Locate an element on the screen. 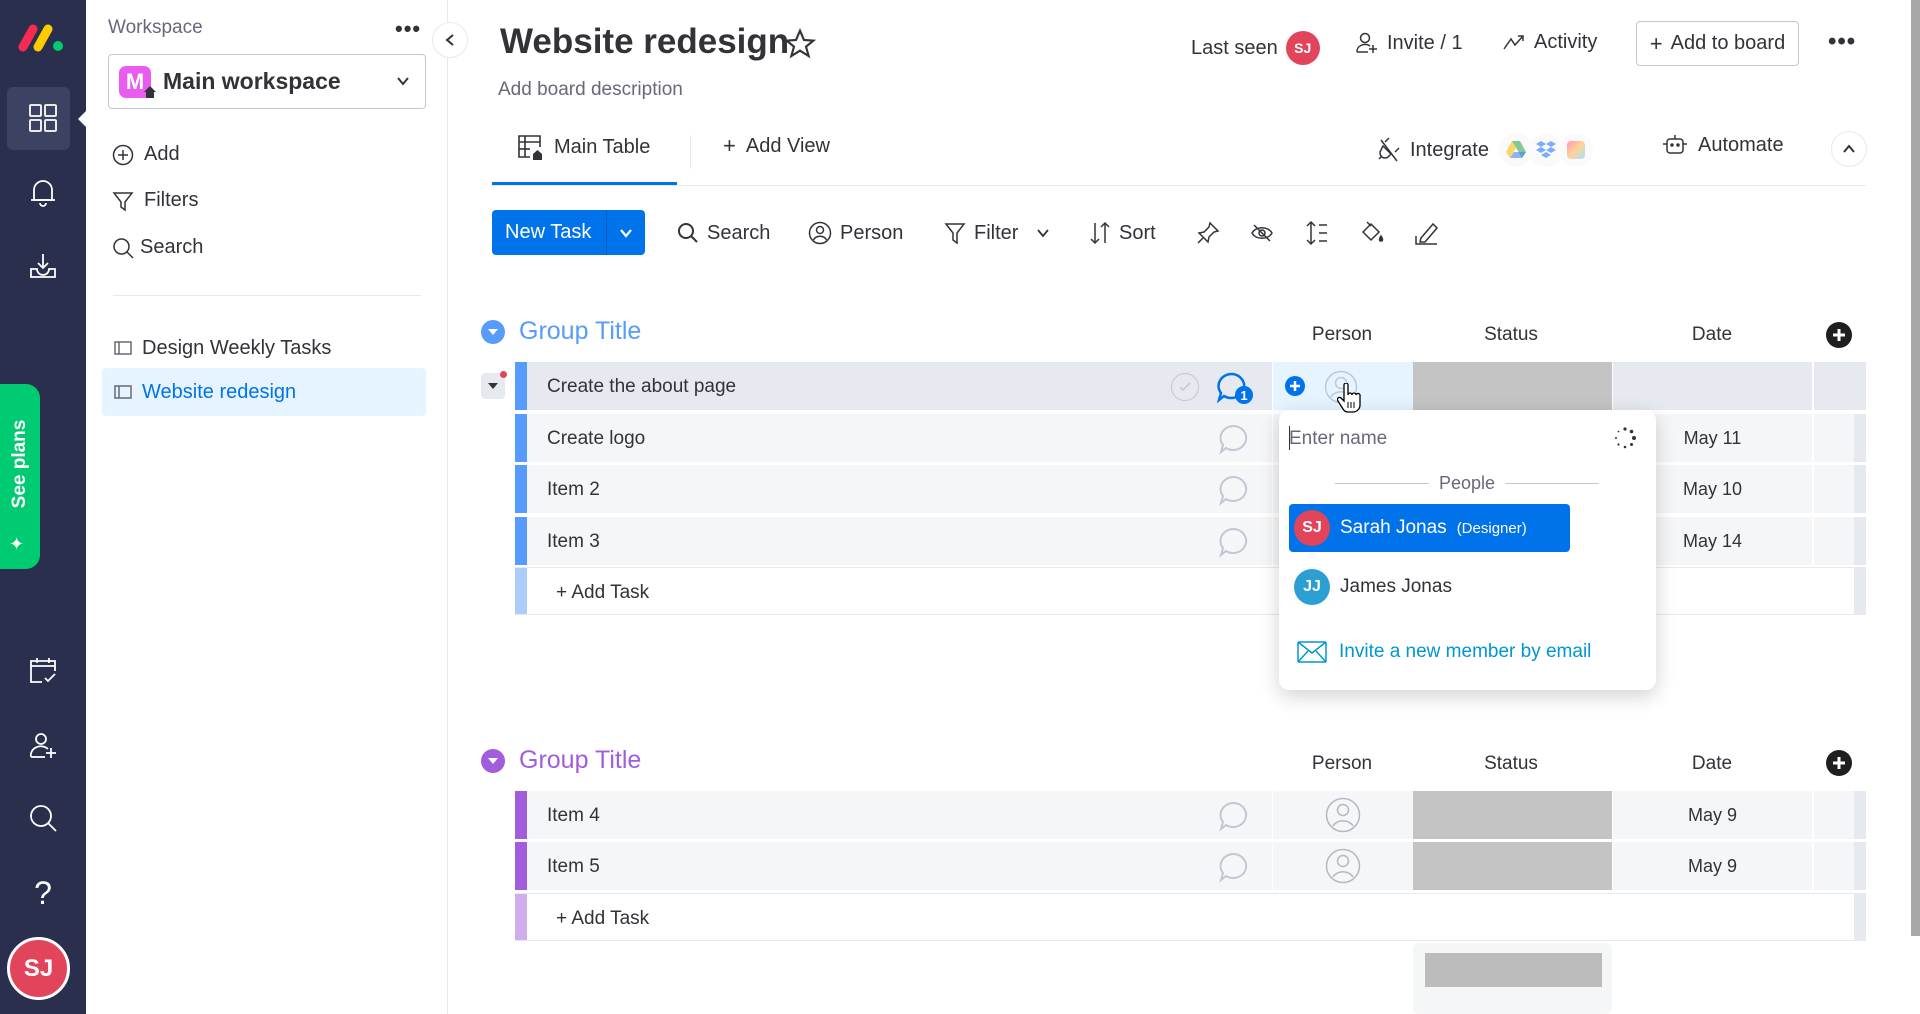  check-icon is located at coordinates (1185, 387).